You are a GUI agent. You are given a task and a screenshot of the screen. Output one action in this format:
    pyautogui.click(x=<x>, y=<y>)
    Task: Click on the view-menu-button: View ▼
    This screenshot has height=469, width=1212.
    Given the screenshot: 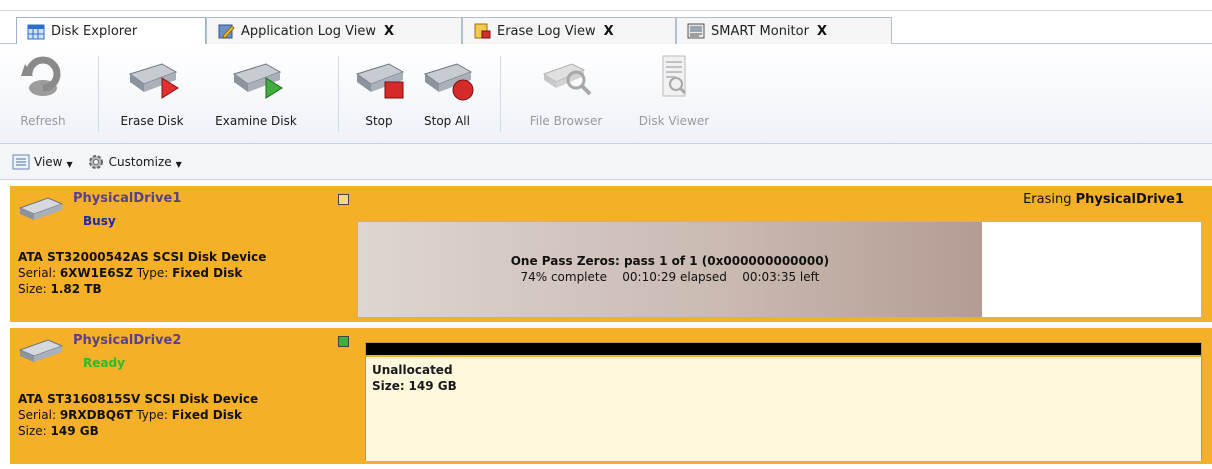 What is the action you would take?
    pyautogui.click(x=42, y=162)
    